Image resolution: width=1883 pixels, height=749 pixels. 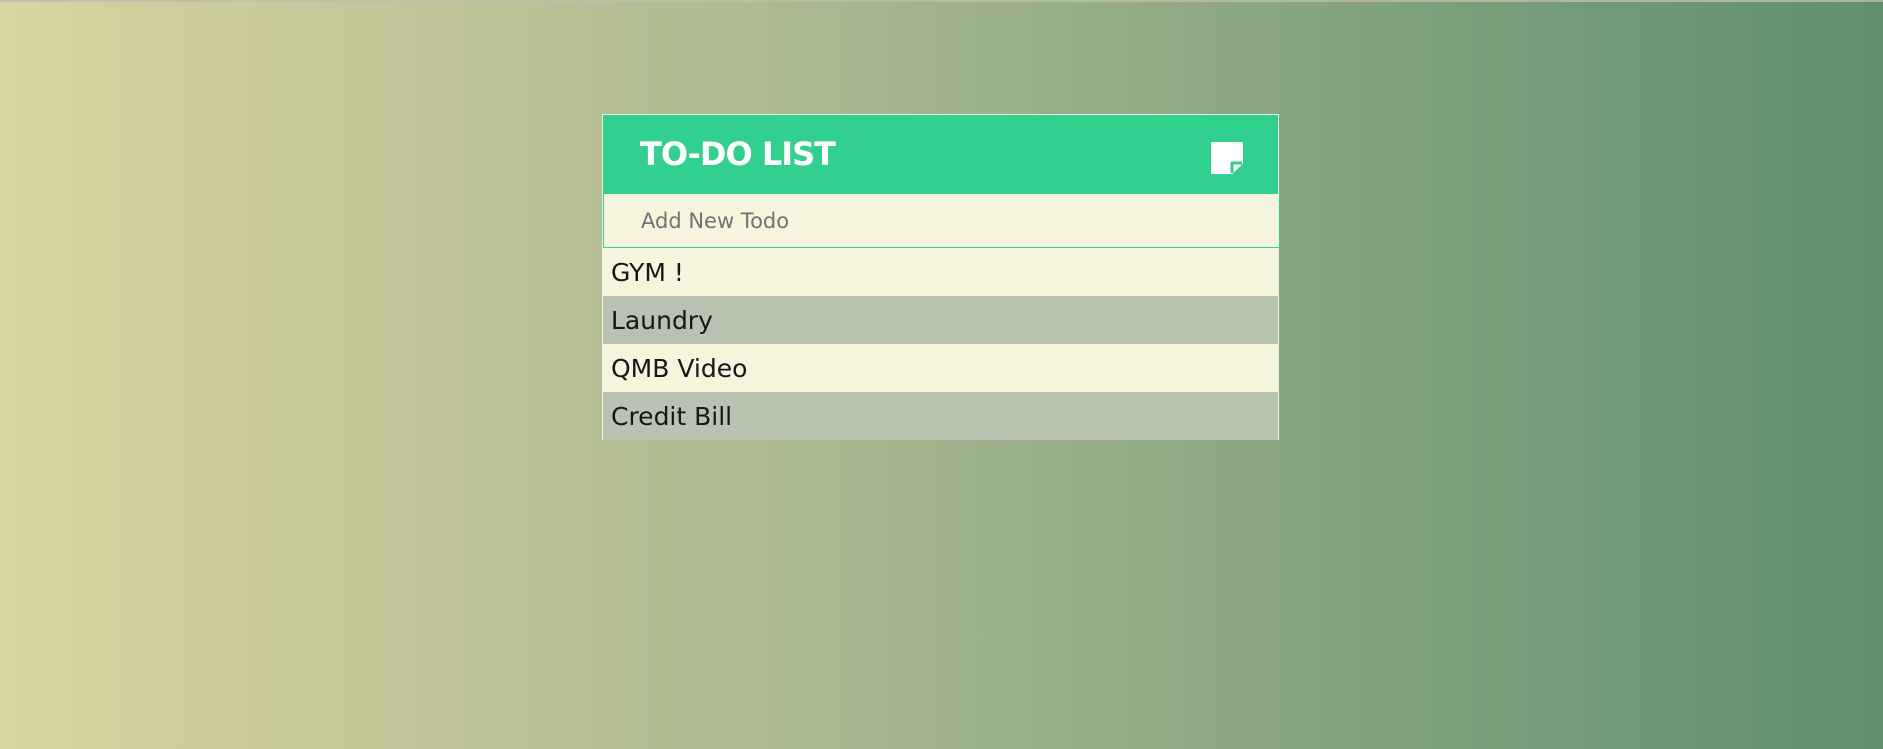 I want to click on todo-list: GYM ! Laundry QMB Video Credit Bill, so click(x=940, y=344).